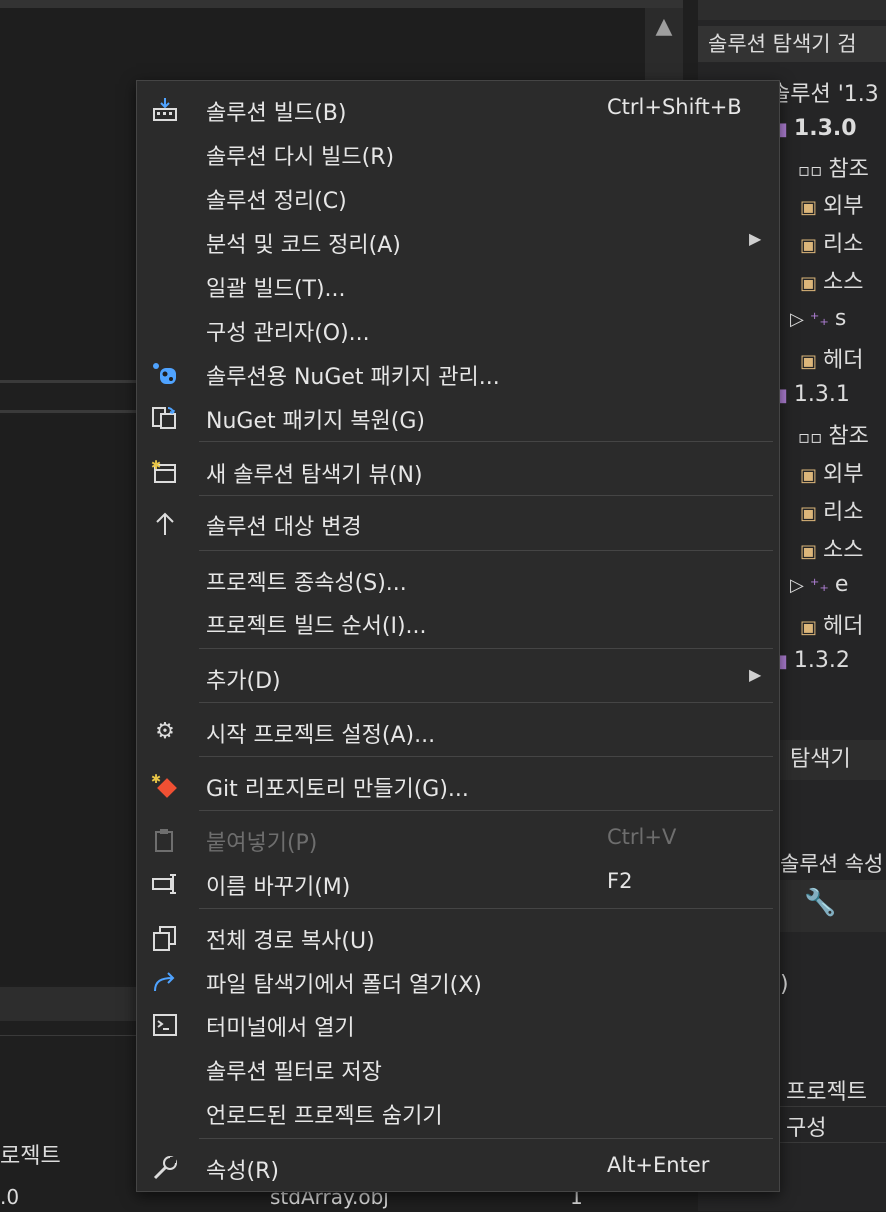 This screenshot has width=886, height=1212. What do you see at coordinates (165, 471) in the screenshot?
I see `new-view-icon: ✱` at bounding box center [165, 471].